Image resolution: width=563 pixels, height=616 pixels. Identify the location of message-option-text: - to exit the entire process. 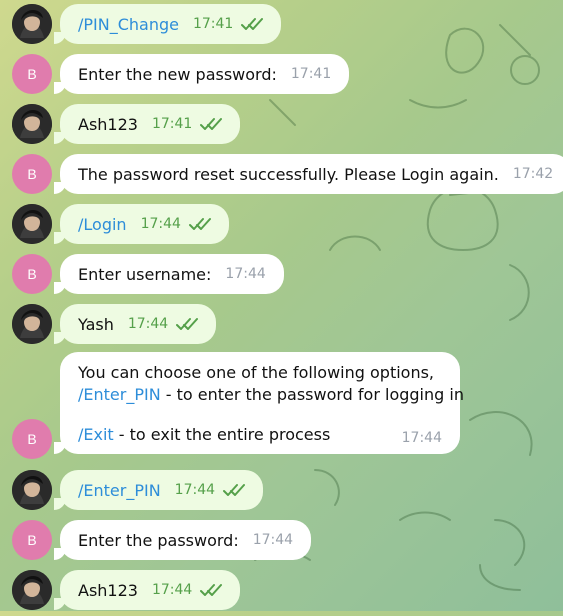
(222, 434).